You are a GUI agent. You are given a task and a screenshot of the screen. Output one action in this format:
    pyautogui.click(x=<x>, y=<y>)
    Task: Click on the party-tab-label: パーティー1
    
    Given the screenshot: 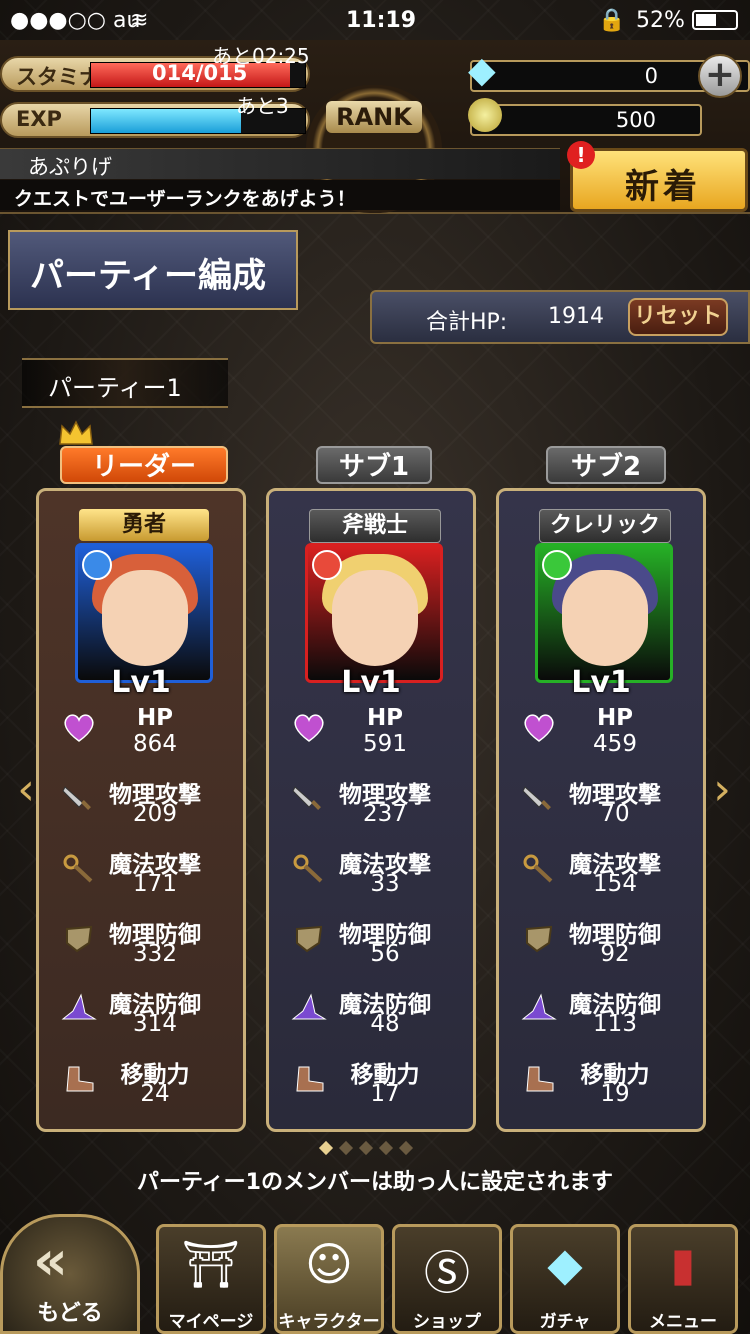 What is the action you would take?
    pyautogui.click(x=115, y=388)
    